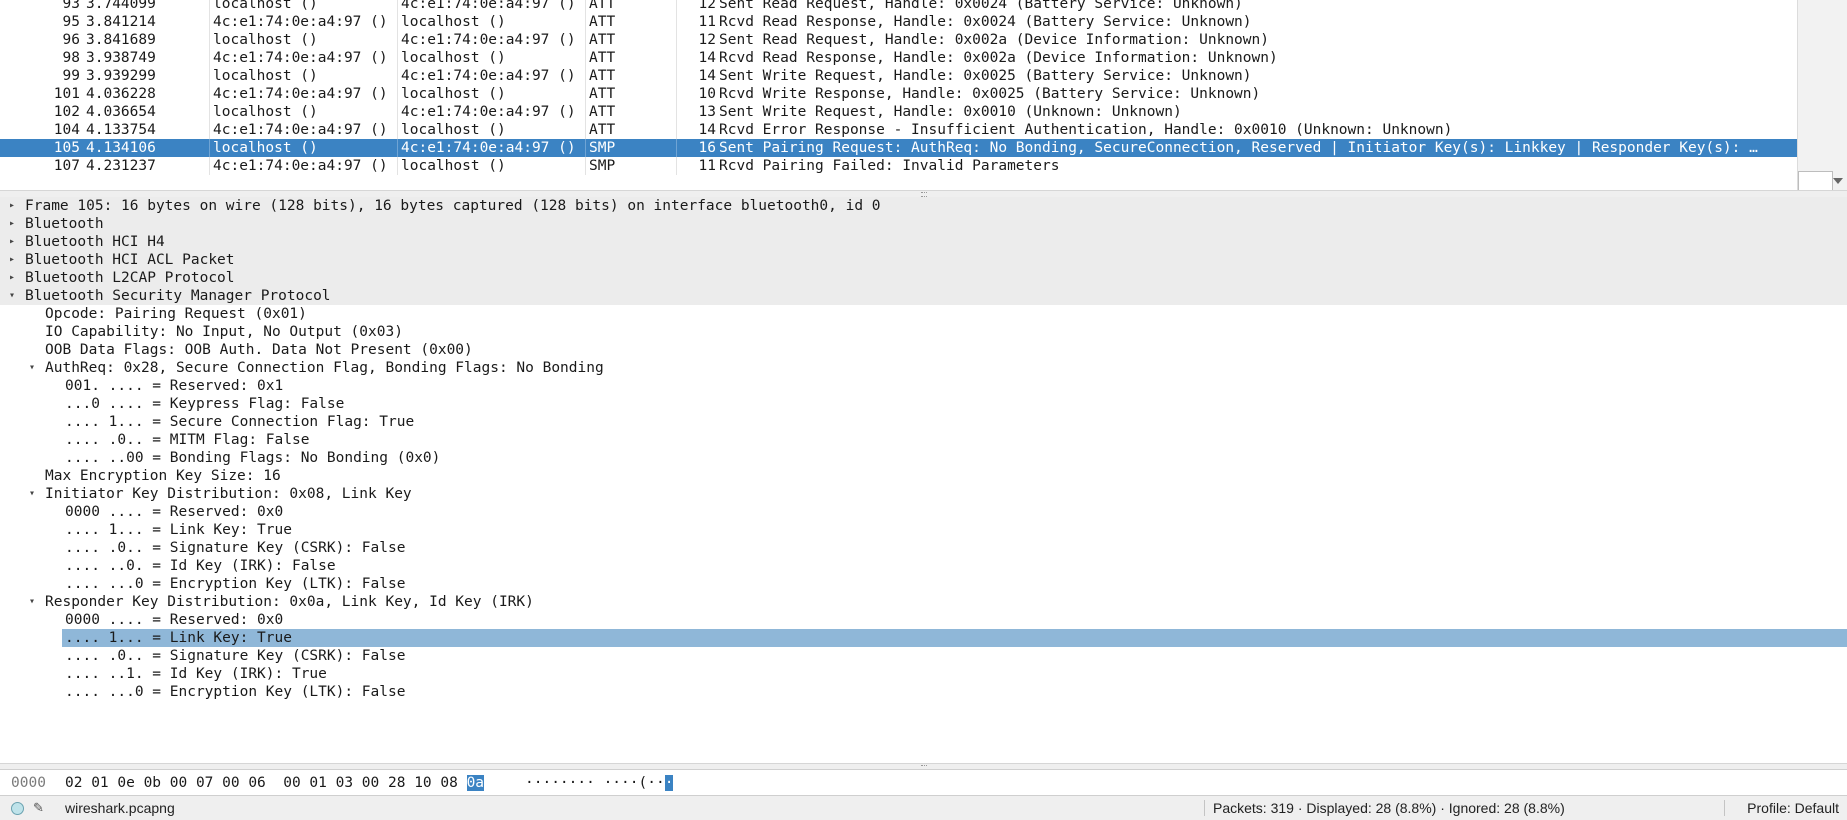 The height and width of the screenshot is (820, 1847). What do you see at coordinates (954, 638) in the screenshot?
I see `field-highlight` at bounding box center [954, 638].